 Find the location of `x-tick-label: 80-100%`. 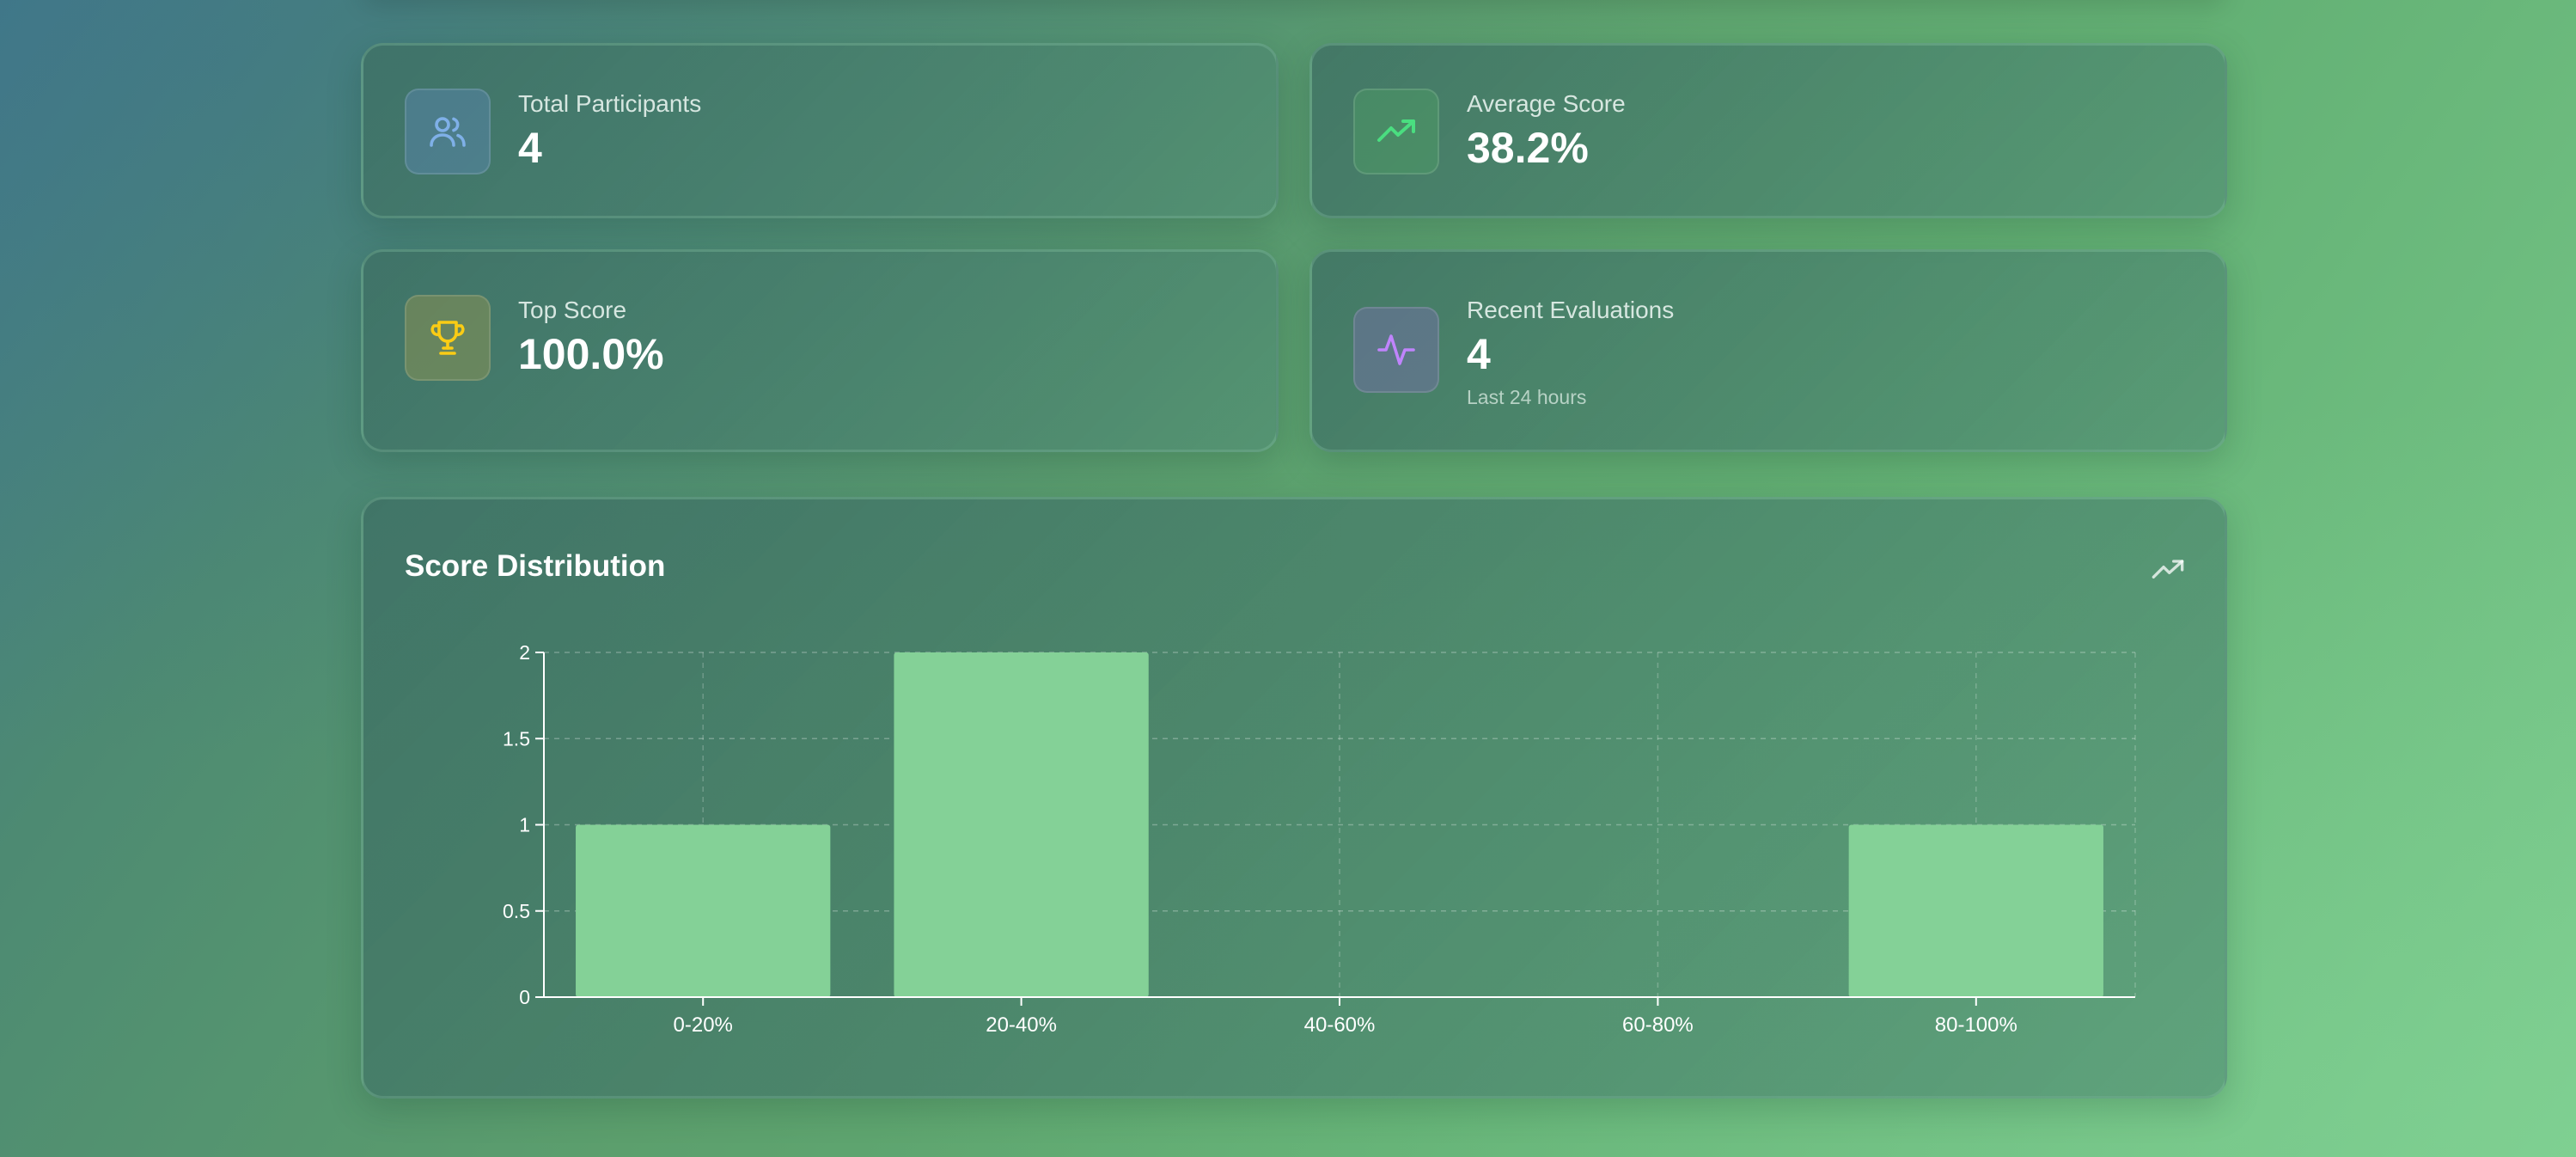

x-tick-label: 80-100% is located at coordinates (1976, 1025).